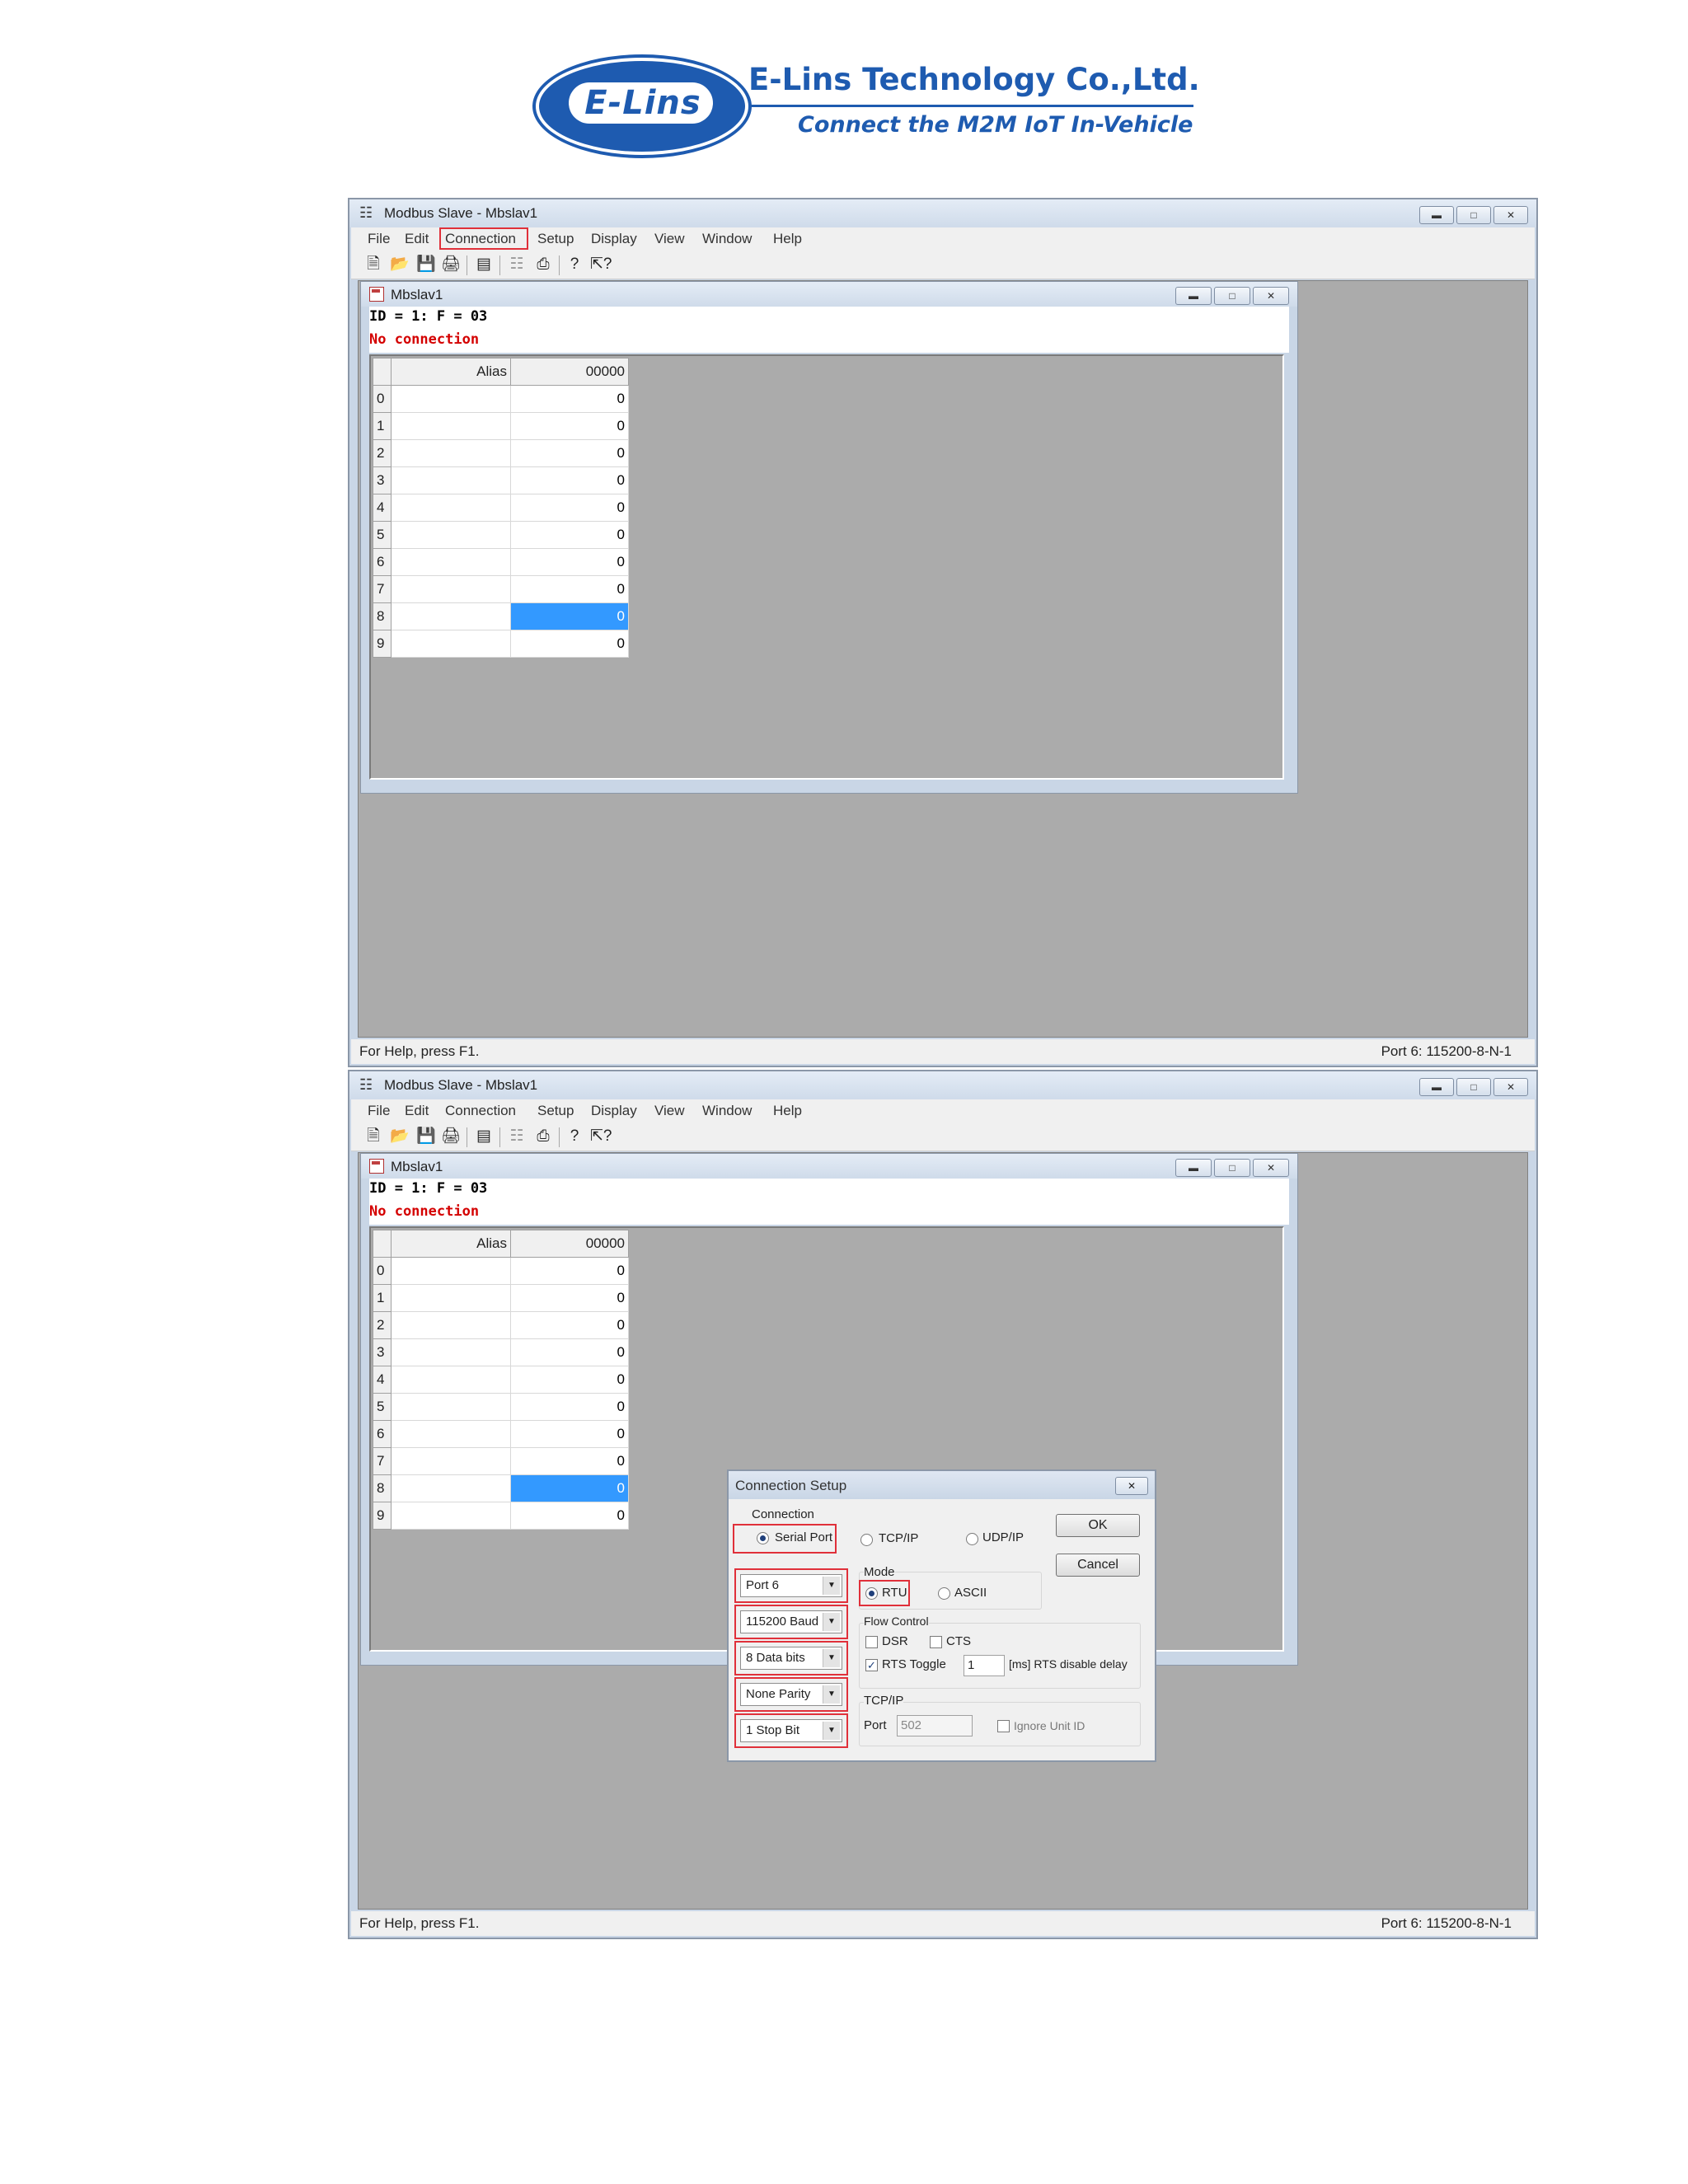 This screenshot has width=1688, height=2184. Describe the element at coordinates (914, 1664) in the screenshot. I see `rts-toggle-label: RTS Toggle` at that location.